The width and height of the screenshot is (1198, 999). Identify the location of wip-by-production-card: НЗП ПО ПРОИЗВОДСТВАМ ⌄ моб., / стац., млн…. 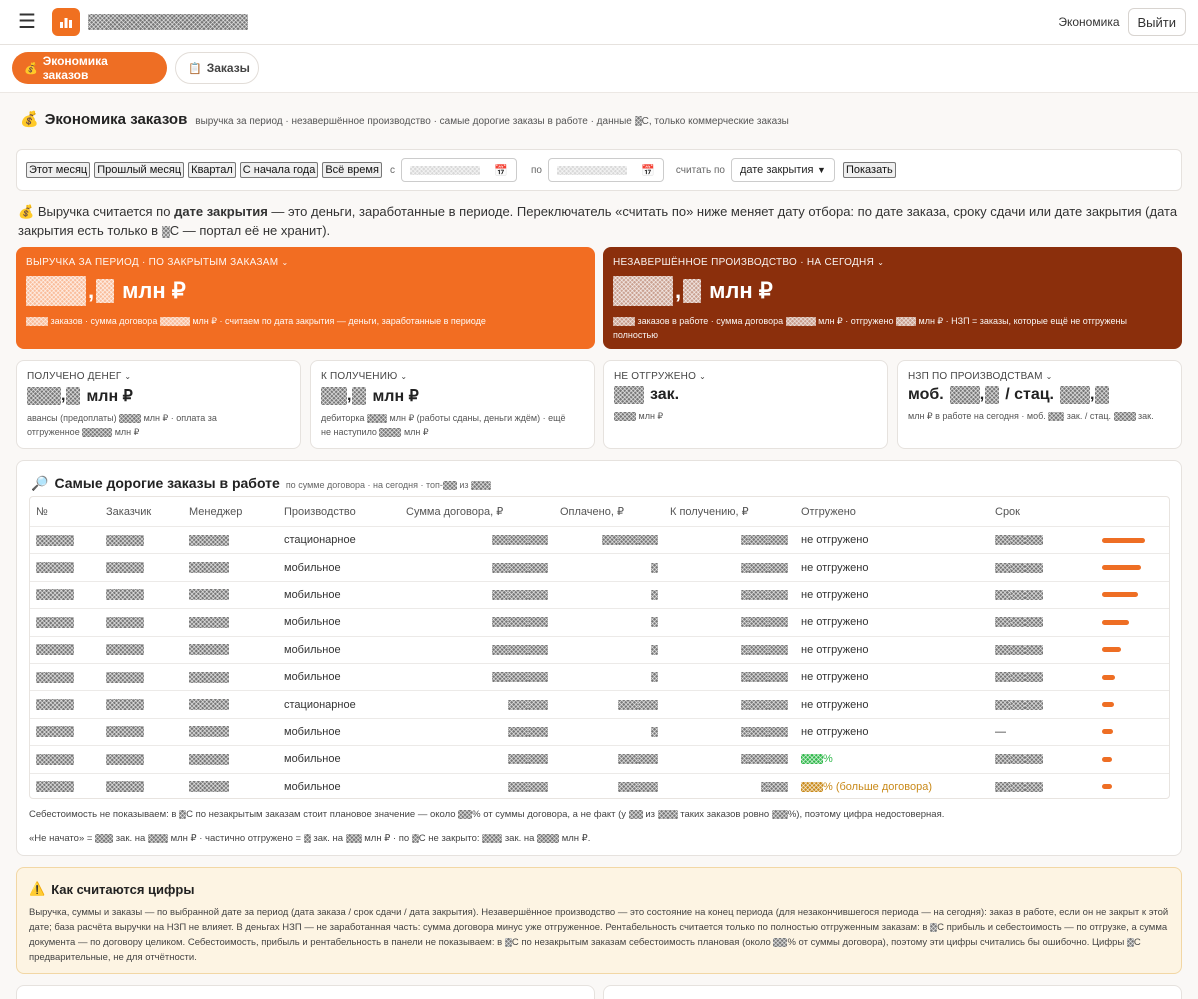
(1039, 404).